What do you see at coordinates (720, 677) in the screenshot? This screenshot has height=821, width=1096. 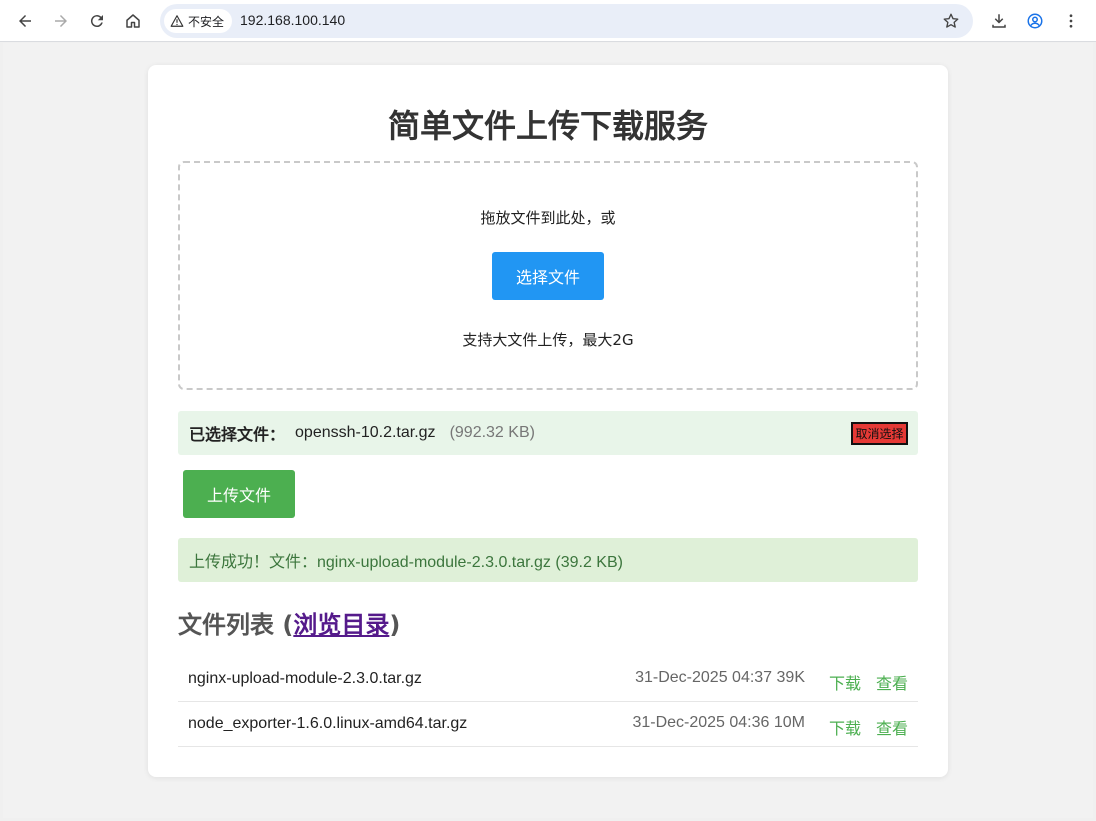 I see `file-meta: 31-Dec-2025 04:37 39K` at bounding box center [720, 677].